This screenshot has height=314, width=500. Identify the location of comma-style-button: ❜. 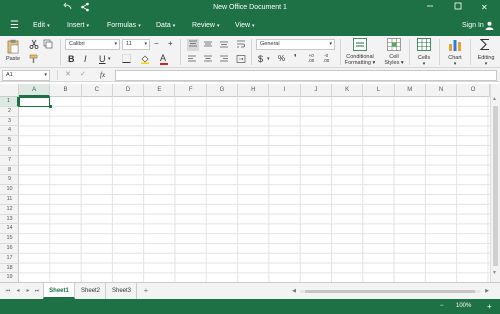
(295, 58).